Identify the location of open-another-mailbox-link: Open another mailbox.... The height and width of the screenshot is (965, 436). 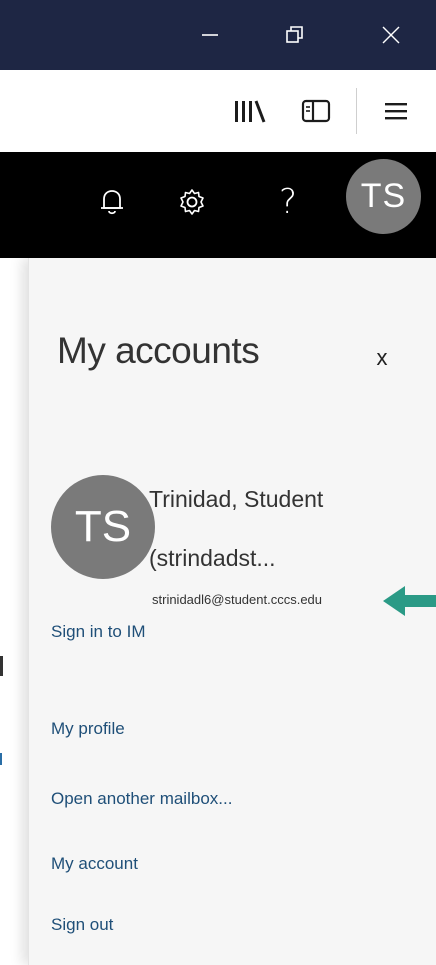
(141, 799).